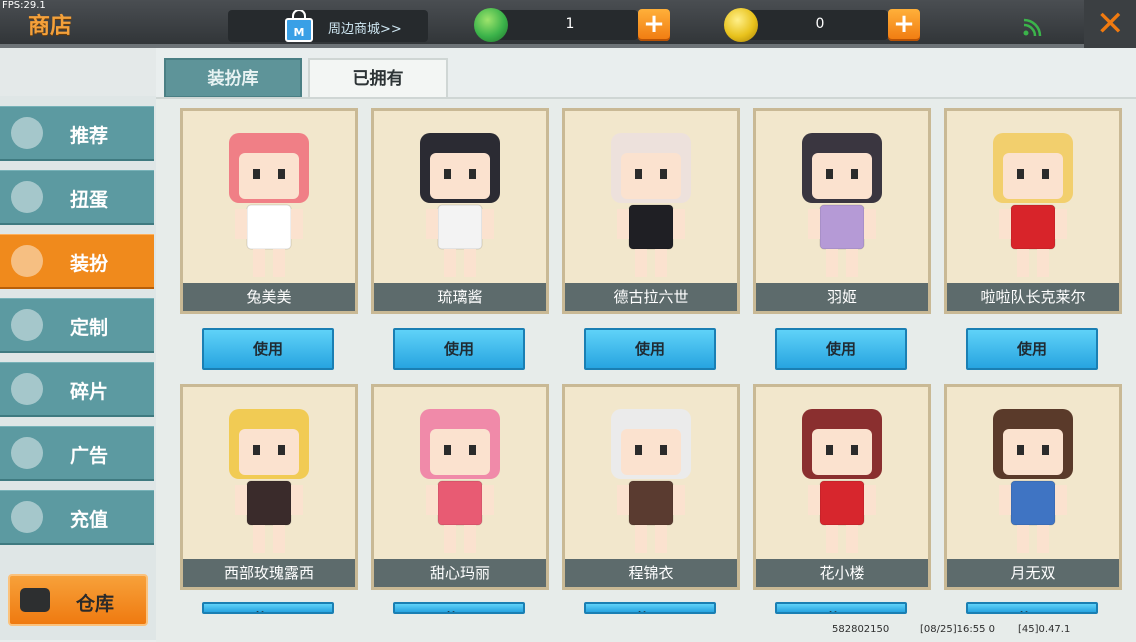  What do you see at coordinates (1033, 297) in the screenshot?
I see `skin-name: 啦啦队长克莱尔` at bounding box center [1033, 297].